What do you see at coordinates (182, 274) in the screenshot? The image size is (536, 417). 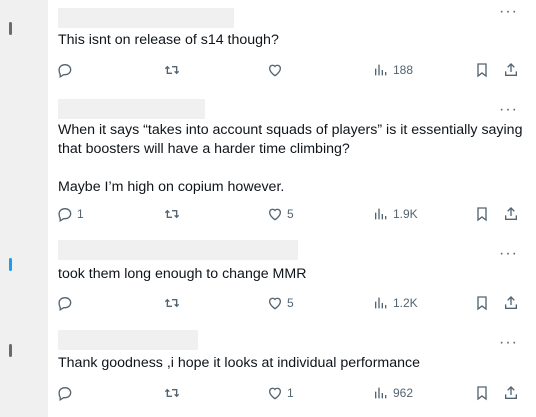 I see `tweet-text: took them long enough to change MMR` at bounding box center [182, 274].